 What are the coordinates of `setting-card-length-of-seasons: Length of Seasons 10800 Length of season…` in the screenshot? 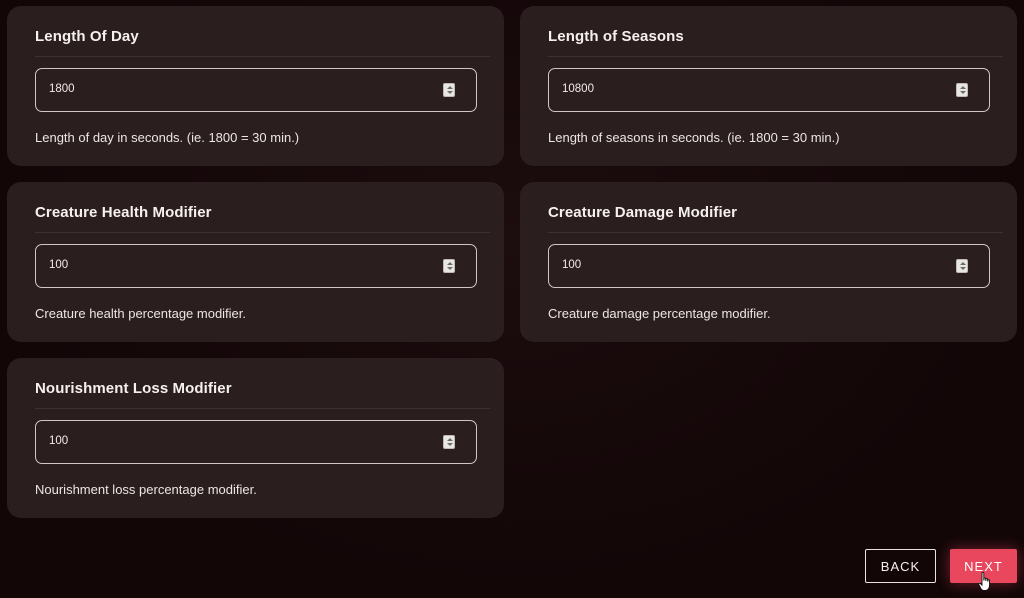 It's located at (768, 86).